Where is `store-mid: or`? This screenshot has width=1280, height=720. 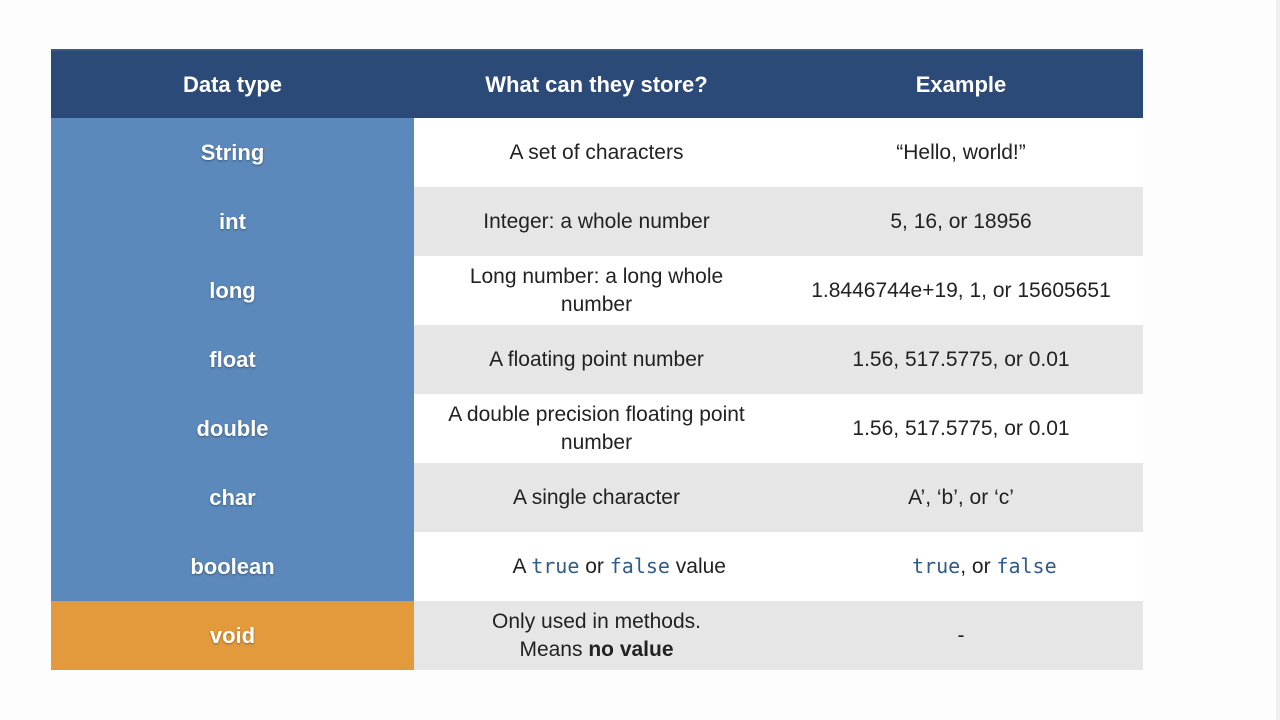 store-mid: or is located at coordinates (594, 566).